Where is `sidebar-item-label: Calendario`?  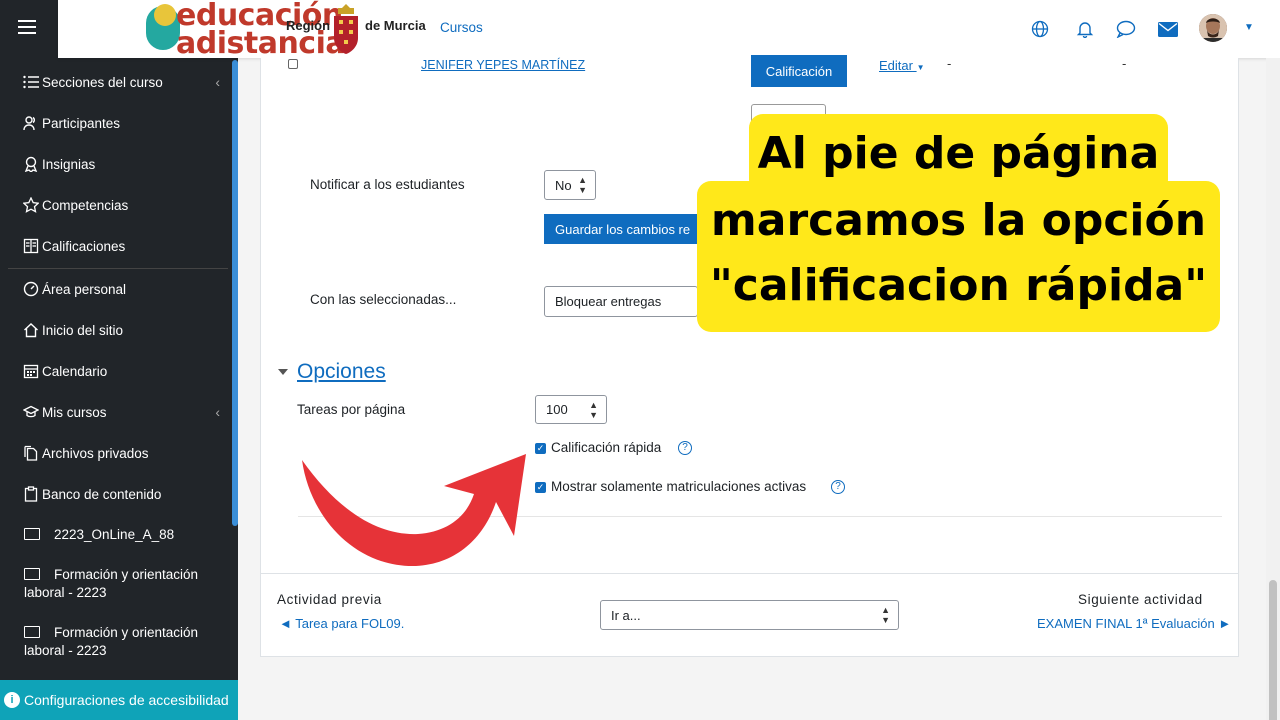 sidebar-item-label: Calendario is located at coordinates (75, 371).